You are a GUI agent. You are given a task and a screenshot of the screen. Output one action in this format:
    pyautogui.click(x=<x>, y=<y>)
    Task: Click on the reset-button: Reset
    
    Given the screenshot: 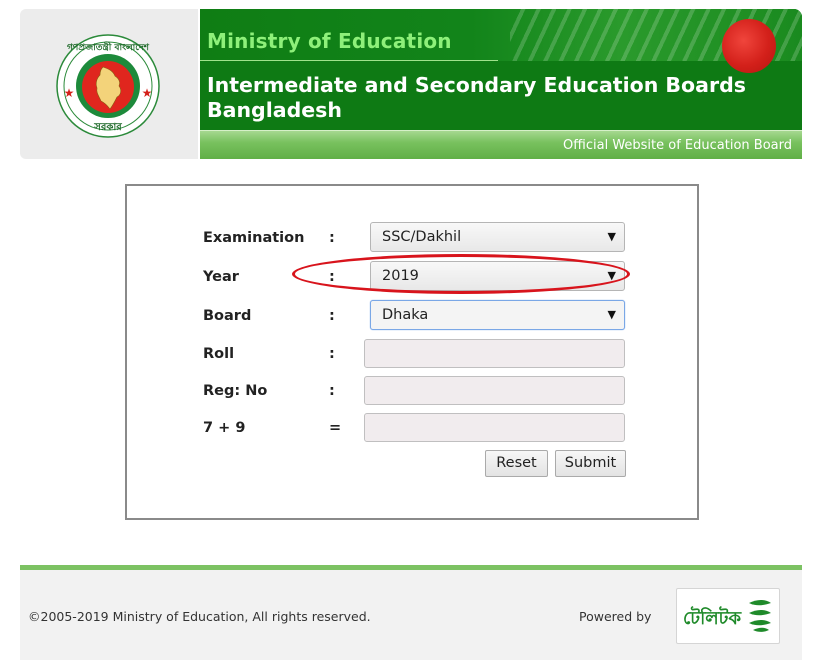 What is the action you would take?
    pyautogui.click(x=516, y=463)
    